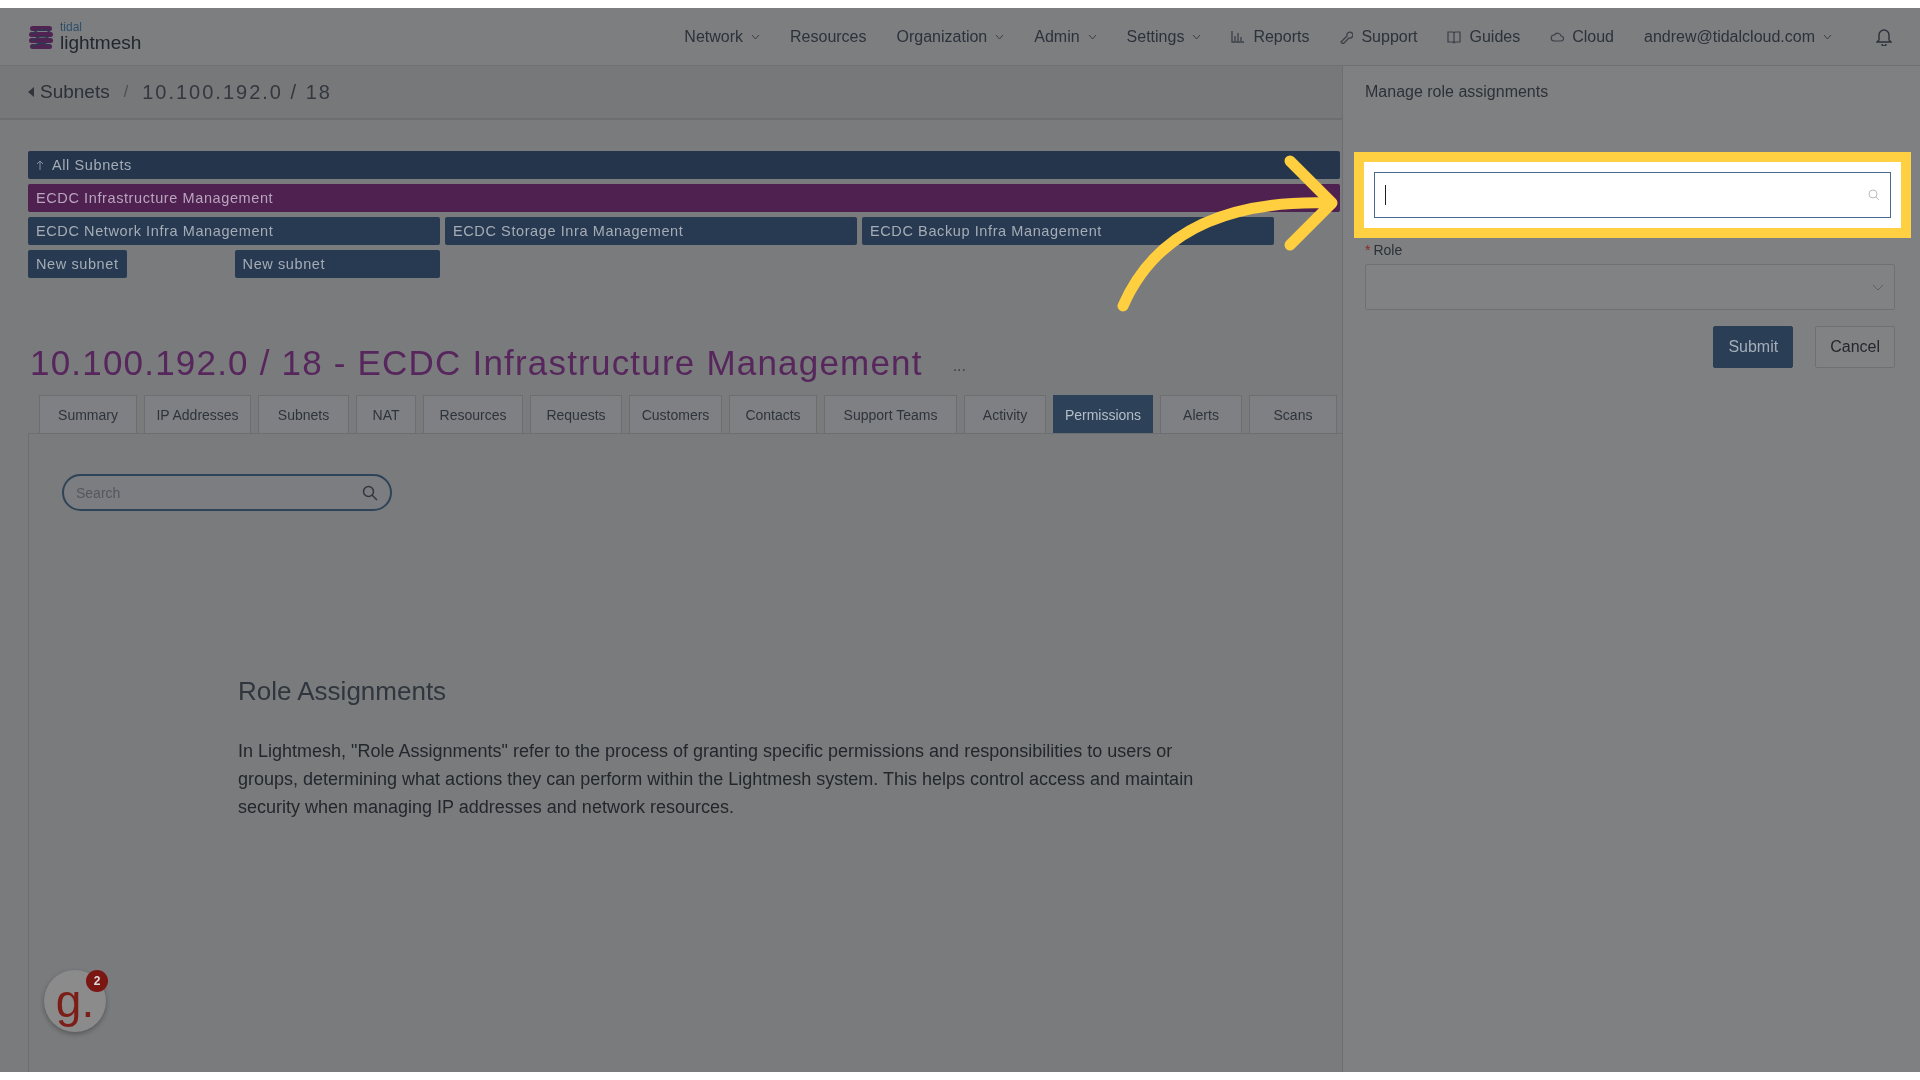 This screenshot has height=1080, width=1920. What do you see at coordinates (31, 92) in the screenshot?
I see `back-caret-icon` at bounding box center [31, 92].